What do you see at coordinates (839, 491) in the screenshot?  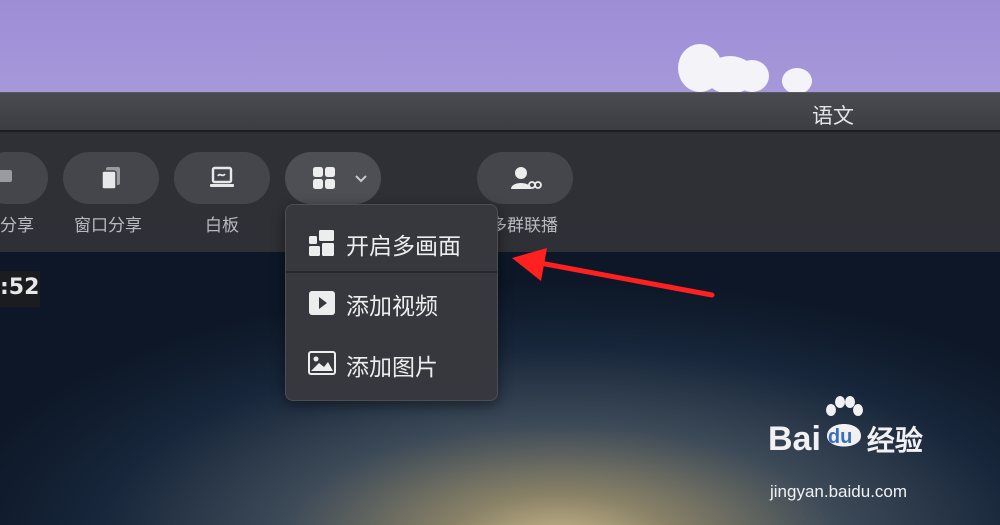 I see `watermark-url: jingyan.baidu.com` at bounding box center [839, 491].